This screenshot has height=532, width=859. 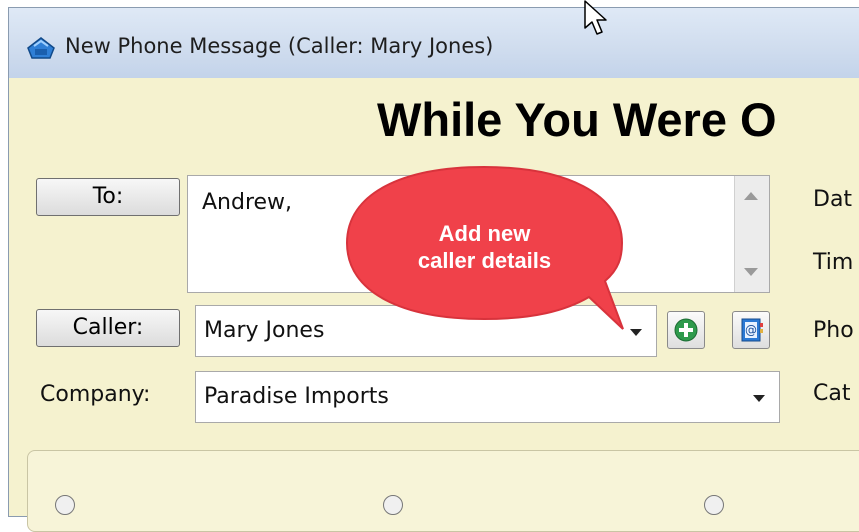 What do you see at coordinates (41, 48) in the screenshot?
I see `phone-icon` at bounding box center [41, 48].